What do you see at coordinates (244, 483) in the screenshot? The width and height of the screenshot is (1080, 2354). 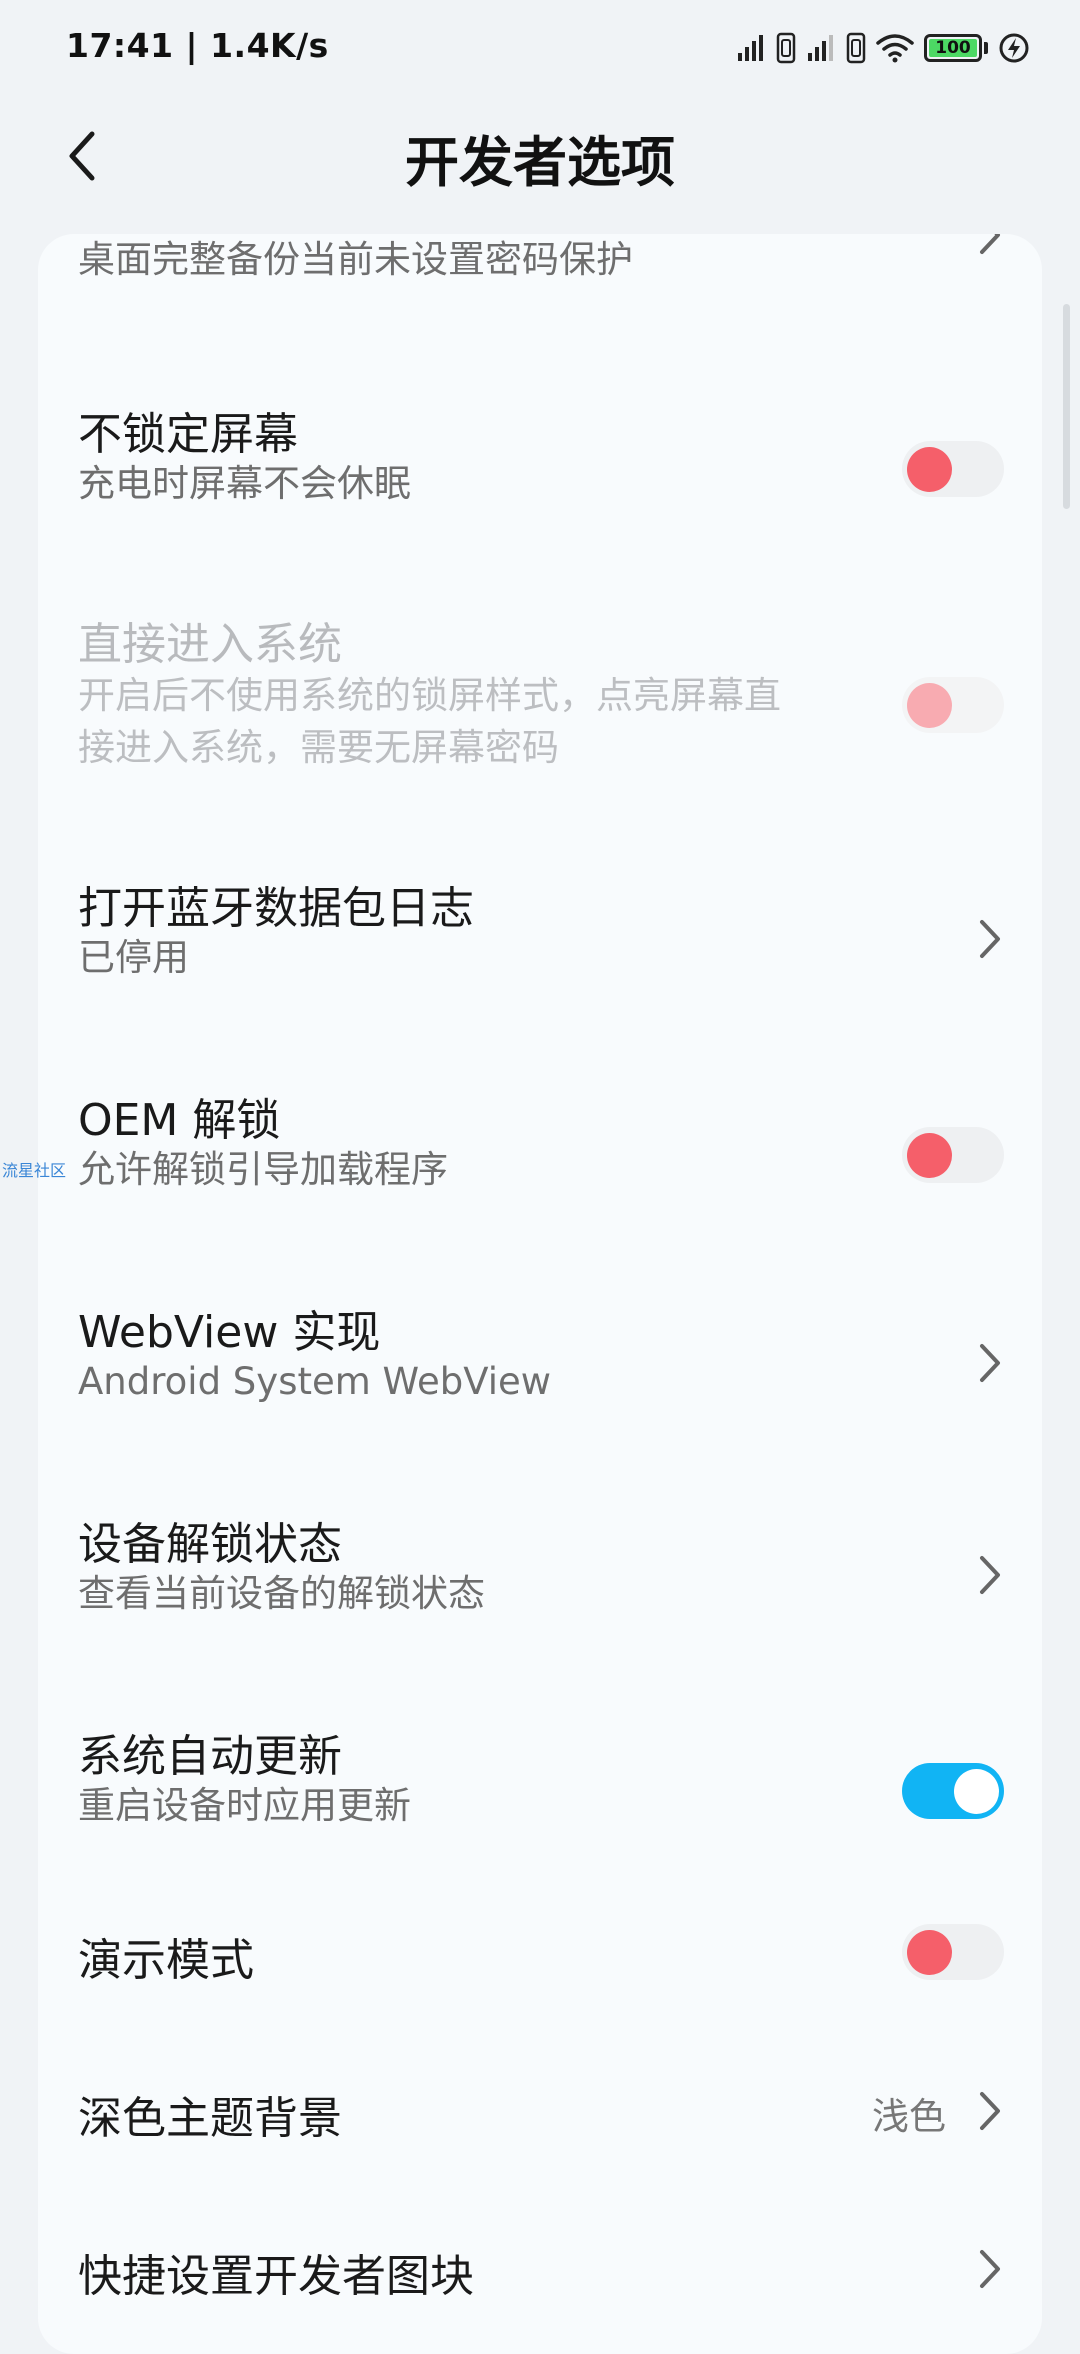 I see `item-subtitle: 充电时屏幕不会休眠` at bounding box center [244, 483].